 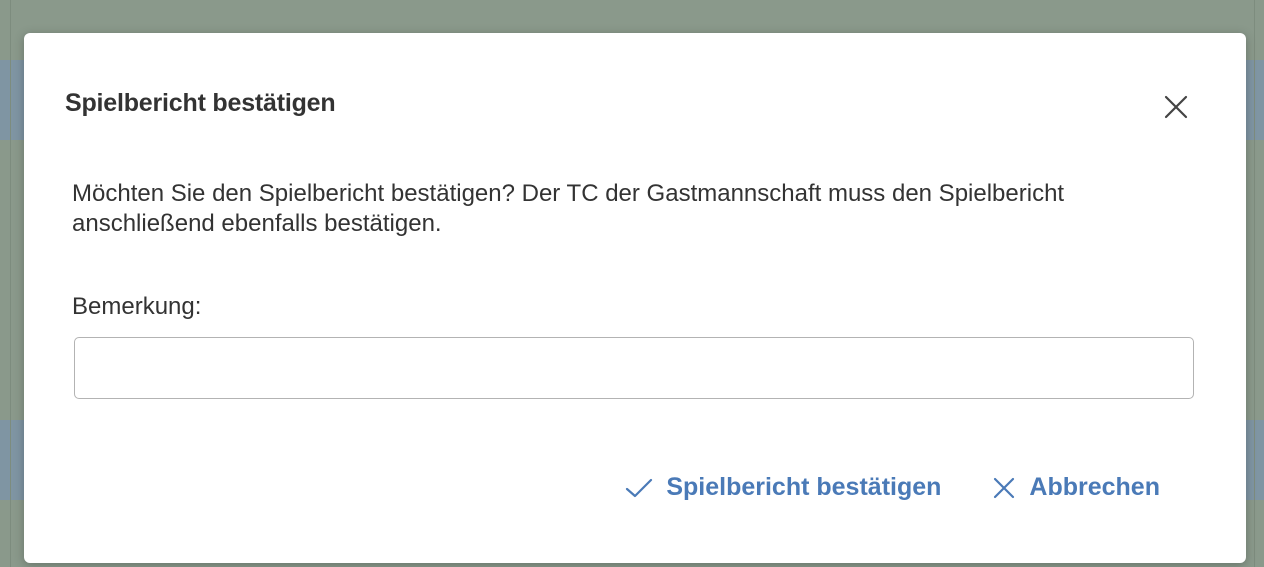 I want to click on cancel-button: Abbrechen, so click(x=1075, y=487).